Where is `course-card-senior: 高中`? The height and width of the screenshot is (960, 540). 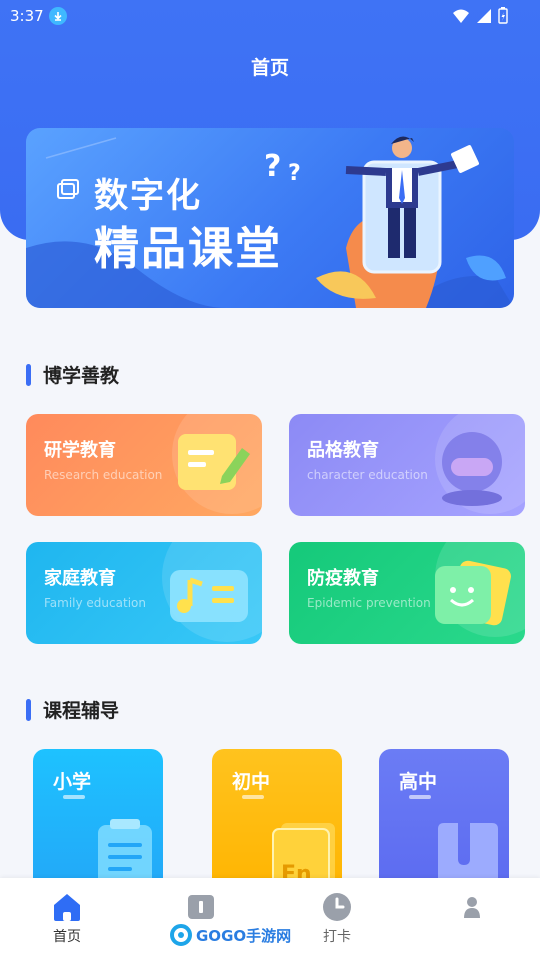
course-card-senior: 高中 is located at coordinates (444, 824).